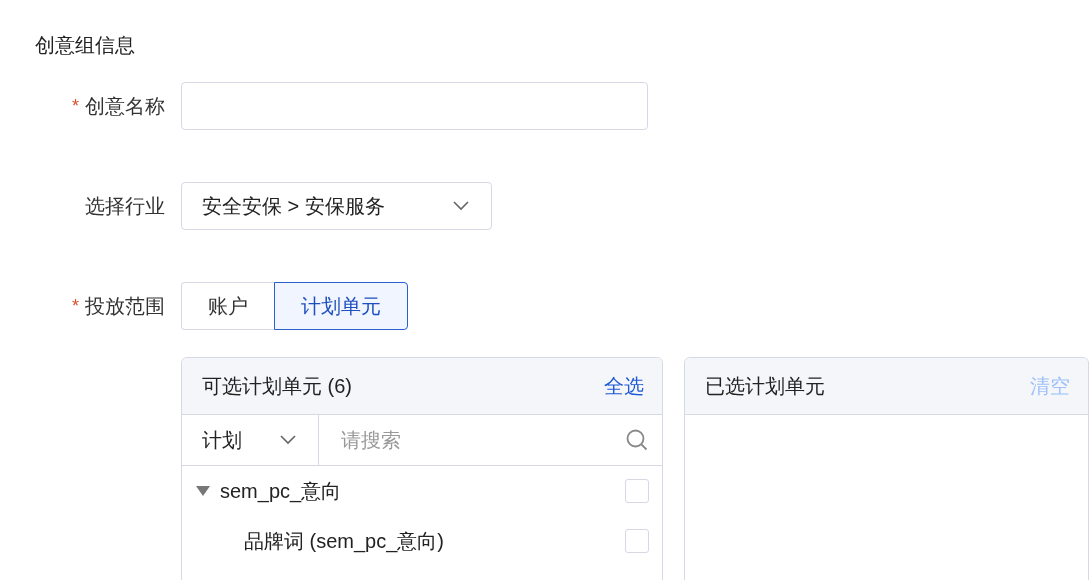 The width and height of the screenshot is (1090, 580). What do you see at coordinates (341, 306) in the screenshot?
I see `segment-tab: 计划单元` at bounding box center [341, 306].